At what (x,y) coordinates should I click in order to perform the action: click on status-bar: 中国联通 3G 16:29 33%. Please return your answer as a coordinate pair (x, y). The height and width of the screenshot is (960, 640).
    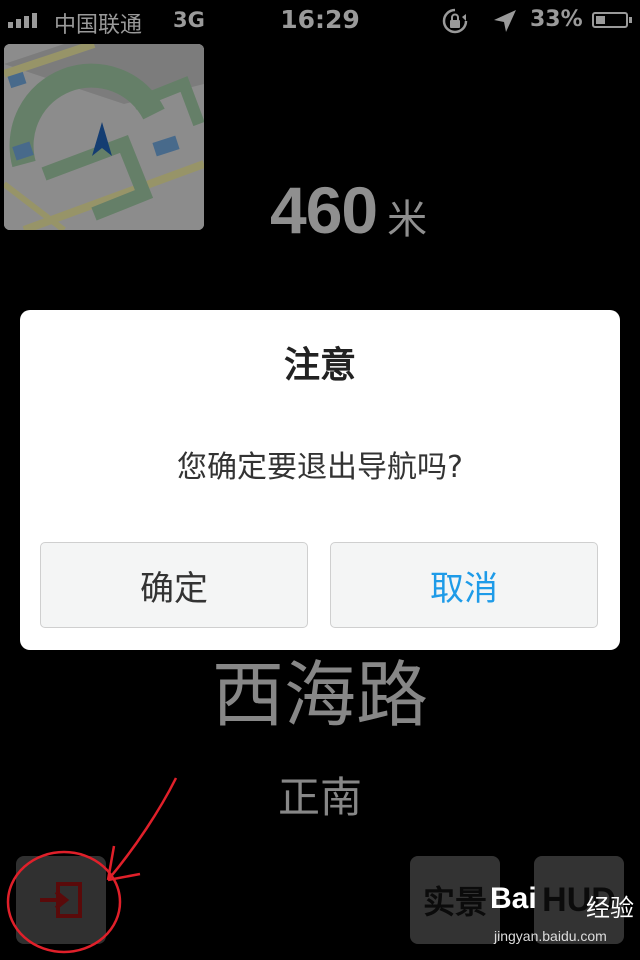
    Looking at the image, I should click on (320, 20).